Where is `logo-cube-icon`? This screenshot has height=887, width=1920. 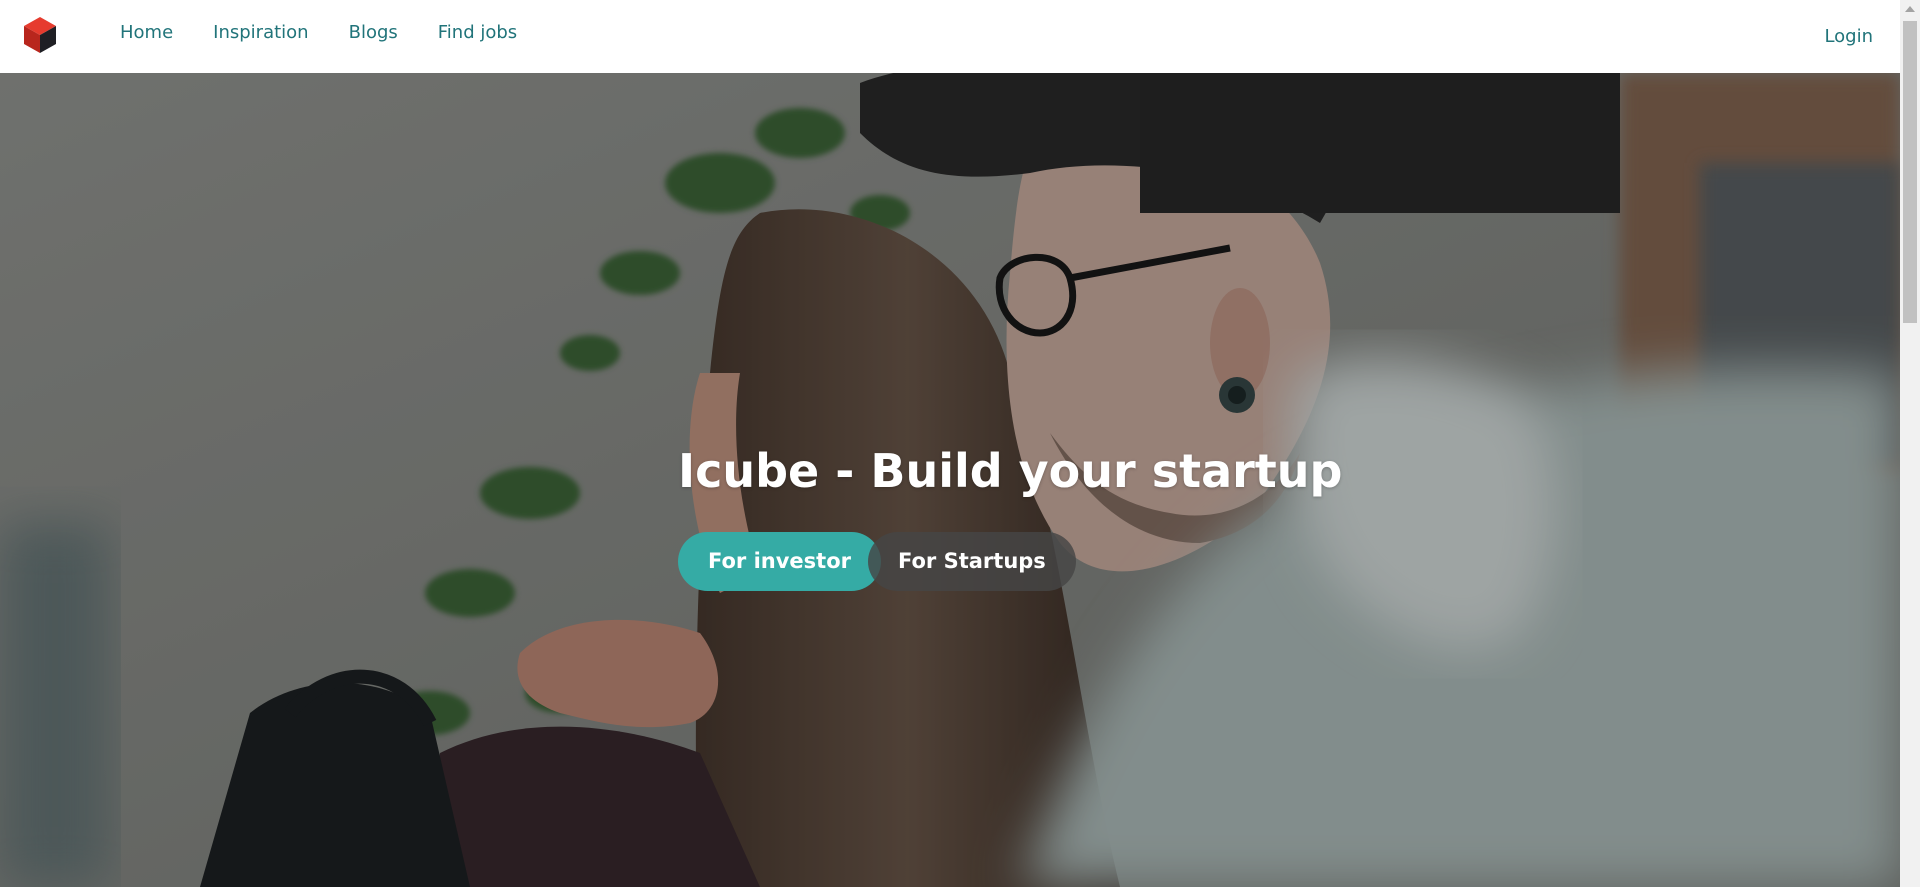 logo-cube-icon is located at coordinates (40, 35).